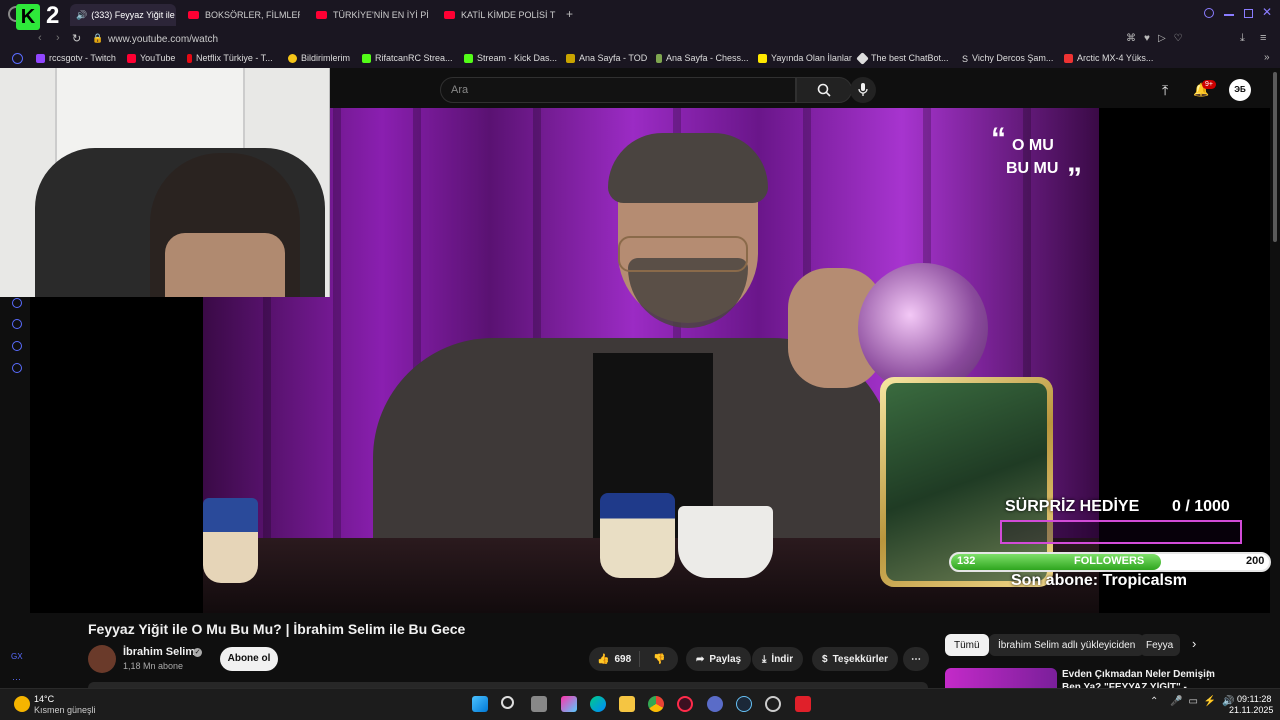  What do you see at coordinates (1072, 506) in the screenshot?
I see `surprise-gift-label: SÜRPRİZ HEDİYE` at bounding box center [1072, 506].